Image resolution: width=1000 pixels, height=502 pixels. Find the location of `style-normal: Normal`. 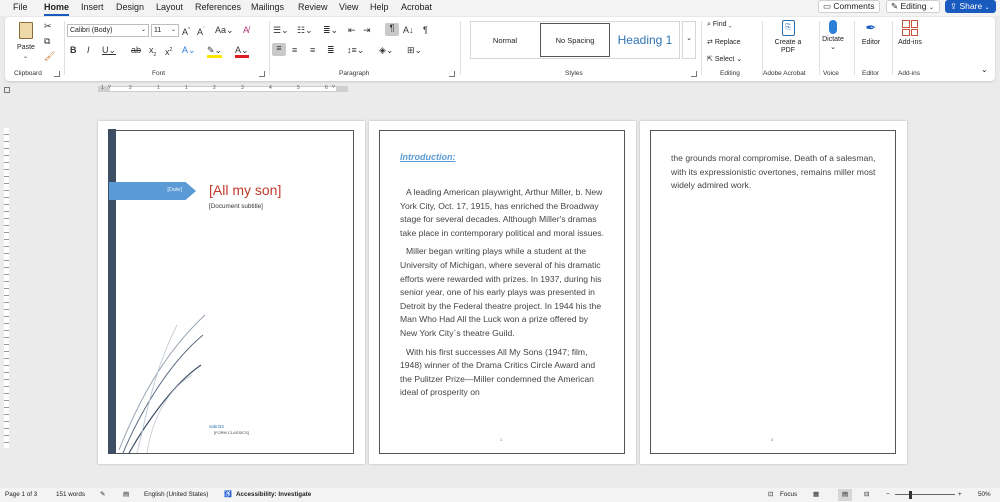

style-normal: Normal is located at coordinates (505, 40).